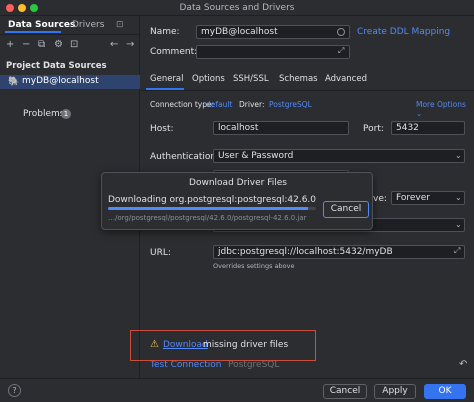 The width and height of the screenshot is (474, 402). Describe the element at coordinates (160, 253) in the screenshot. I see `url-label: URL:` at that location.